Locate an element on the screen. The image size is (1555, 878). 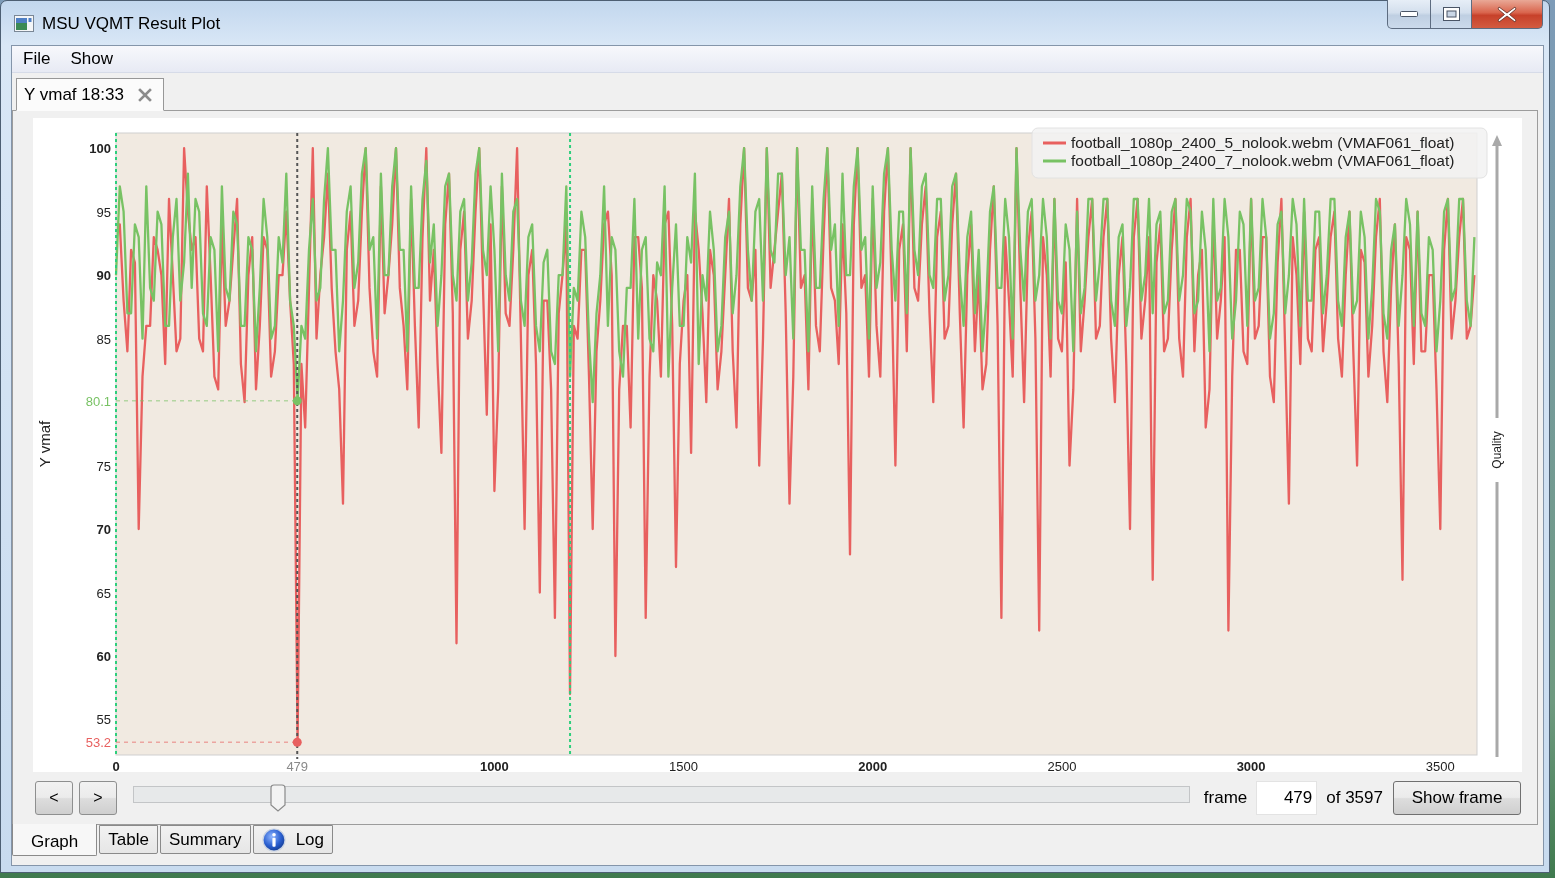
tick-label: 95 is located at coordinates (103, 212).